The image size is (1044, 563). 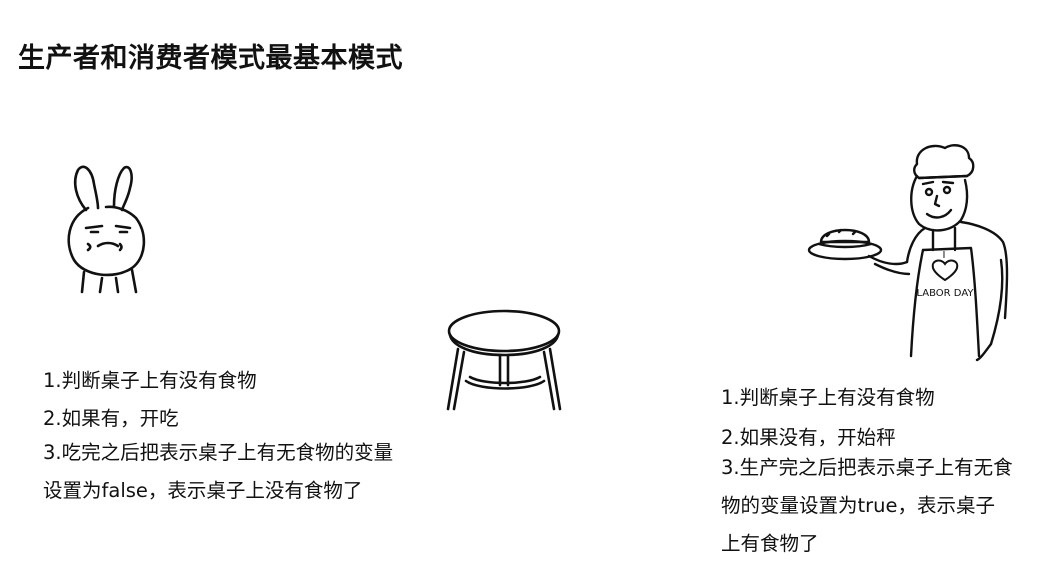 What do you see at coordinates (867, 505) in the screenshot?
I see `producer-step-3: 3.生产完之后把表示桌子上有无食物的变量设置为true，表示桌子上有食物了` at bounding box center [867, 505].